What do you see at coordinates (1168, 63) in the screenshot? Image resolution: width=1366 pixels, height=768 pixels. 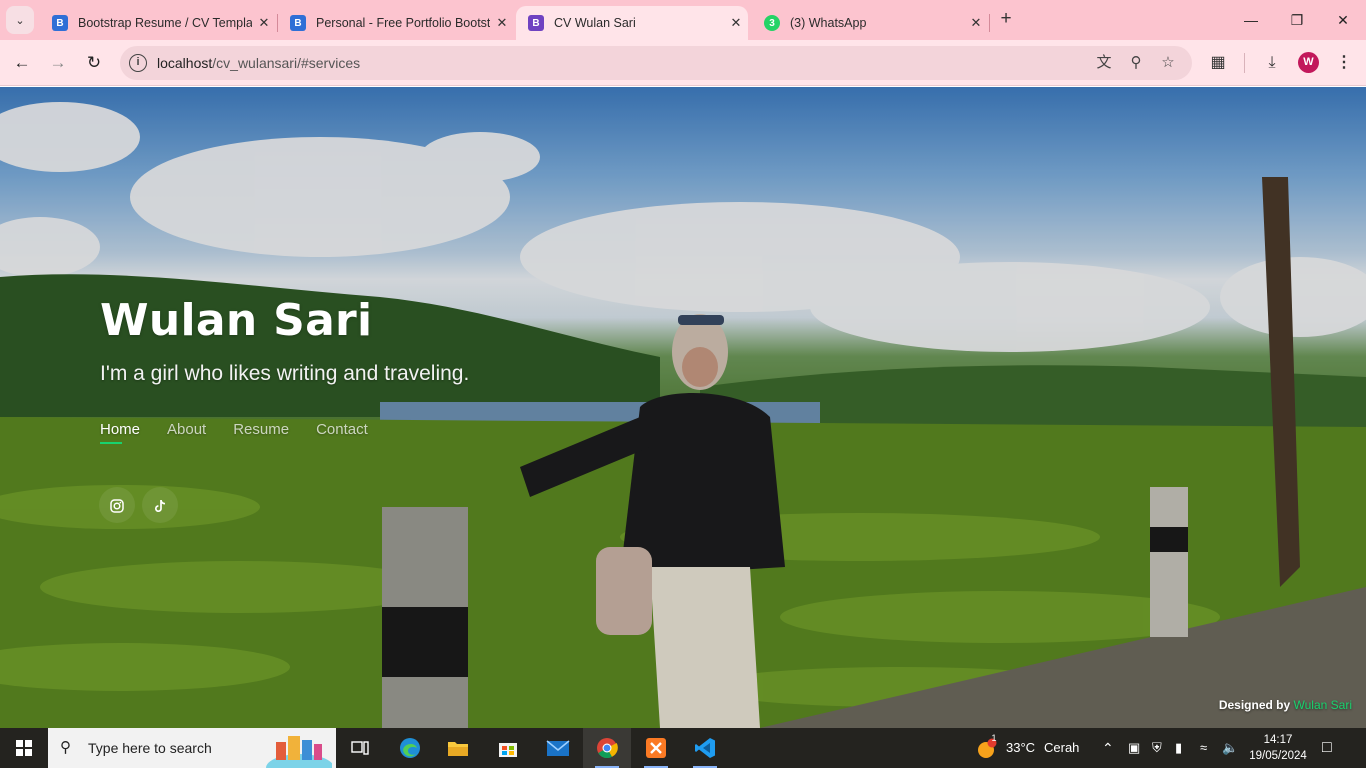 I see `bookmark-star-icon: ☆` at bounding box center [1168, 63].